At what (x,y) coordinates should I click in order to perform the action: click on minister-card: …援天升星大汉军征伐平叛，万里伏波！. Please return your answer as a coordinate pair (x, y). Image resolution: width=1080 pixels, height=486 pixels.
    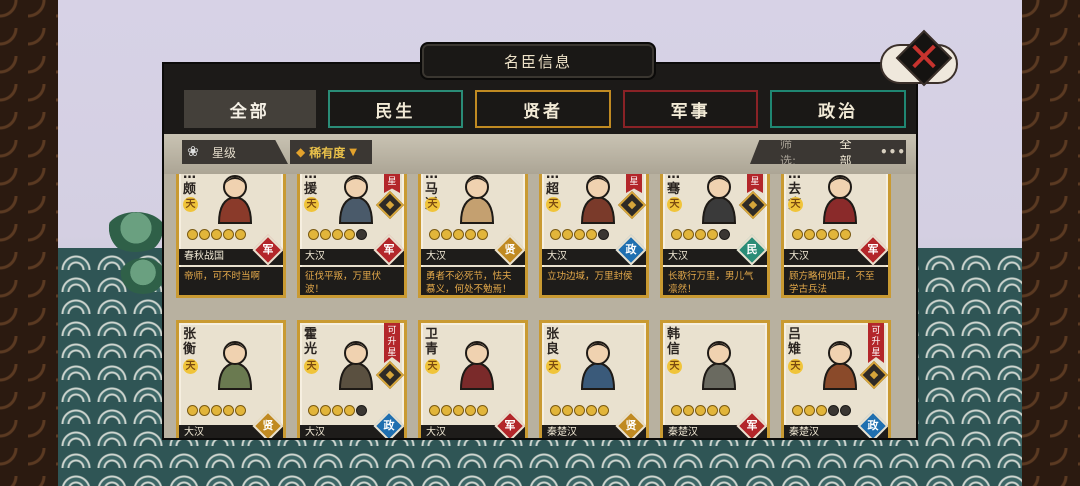
    Looking at the image, I should click on (352, 236).